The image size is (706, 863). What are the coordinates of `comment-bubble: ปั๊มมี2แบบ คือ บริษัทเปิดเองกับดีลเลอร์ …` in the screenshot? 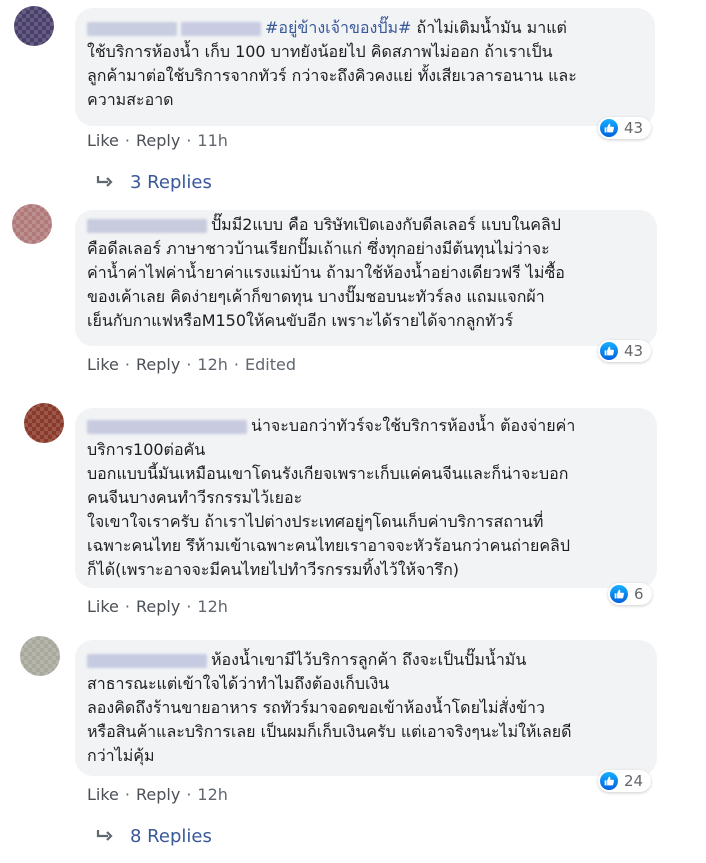 It's located at (366, 278).